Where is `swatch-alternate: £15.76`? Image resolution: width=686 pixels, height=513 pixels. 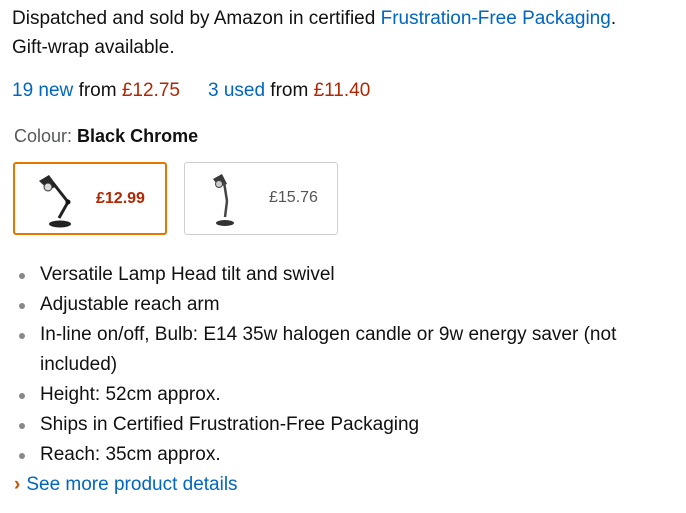
swatch-alternate: £15.76 is located at coordinates (261, 198).